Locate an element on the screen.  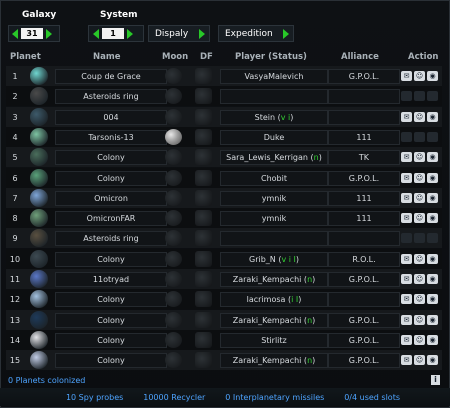
player-cell: Stein (v i) is located at coordinates (274, 117).